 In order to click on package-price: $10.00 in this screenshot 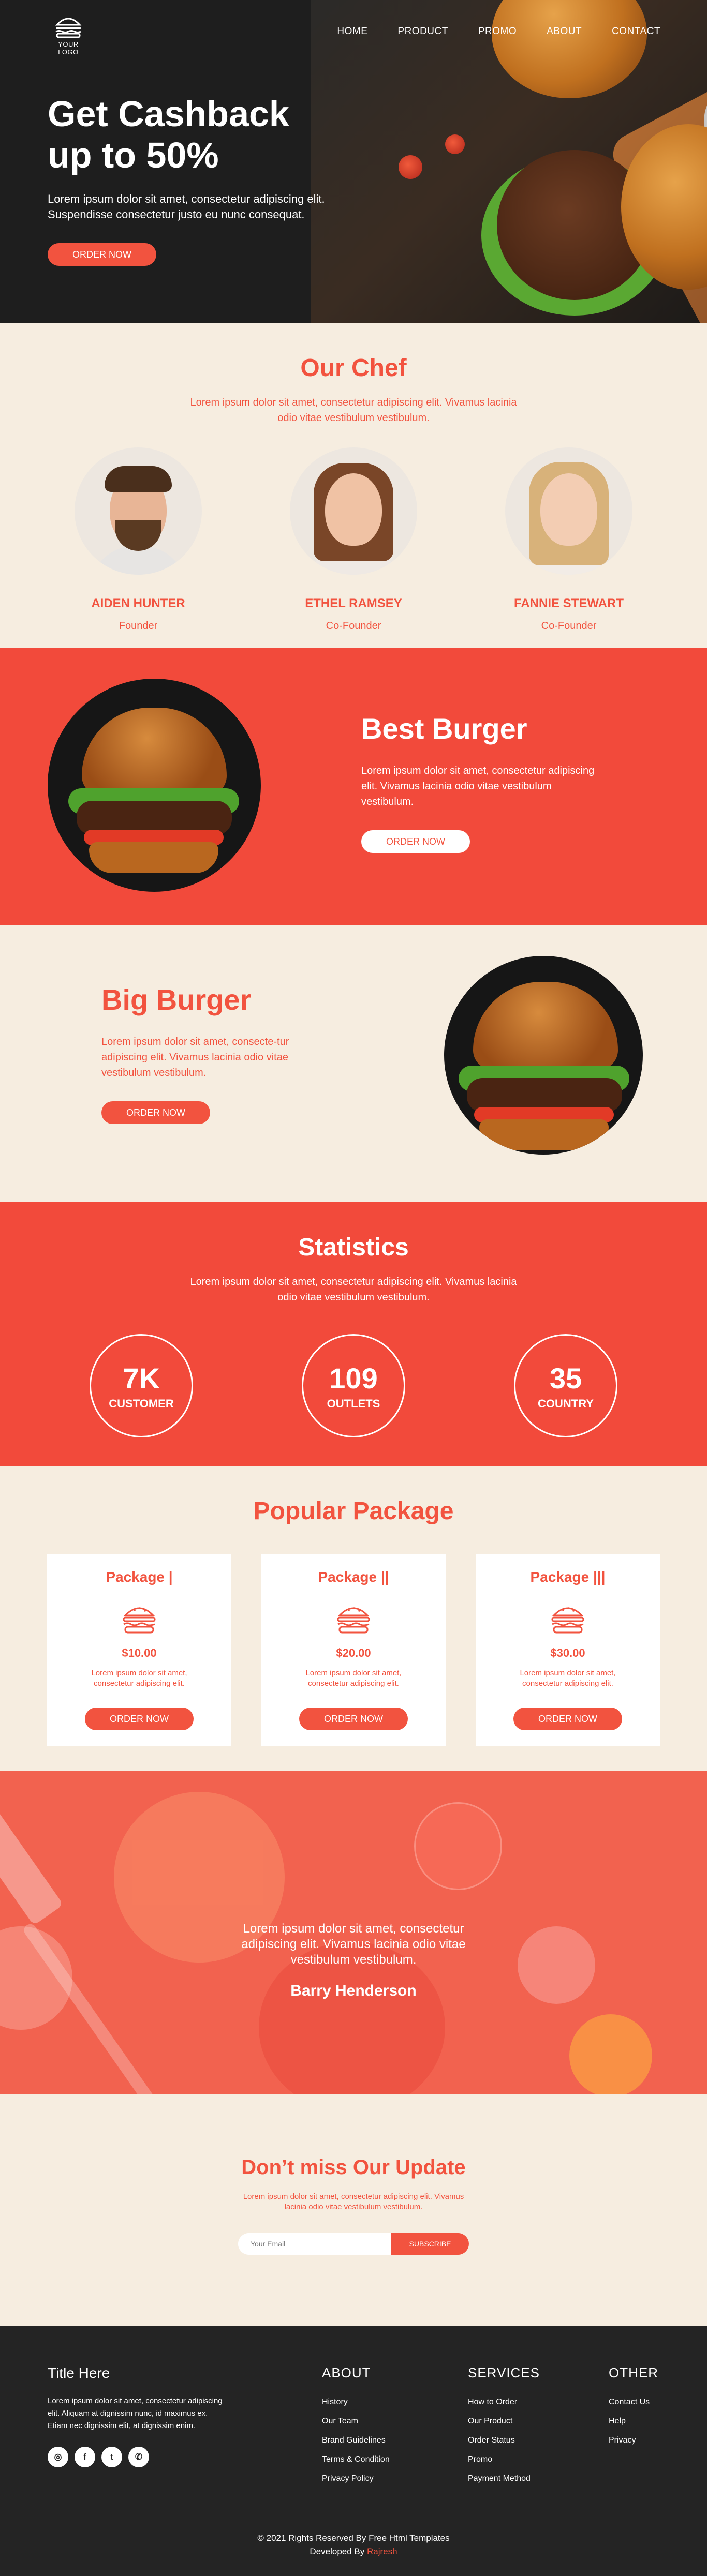, I will do `click(139, 1652)`.